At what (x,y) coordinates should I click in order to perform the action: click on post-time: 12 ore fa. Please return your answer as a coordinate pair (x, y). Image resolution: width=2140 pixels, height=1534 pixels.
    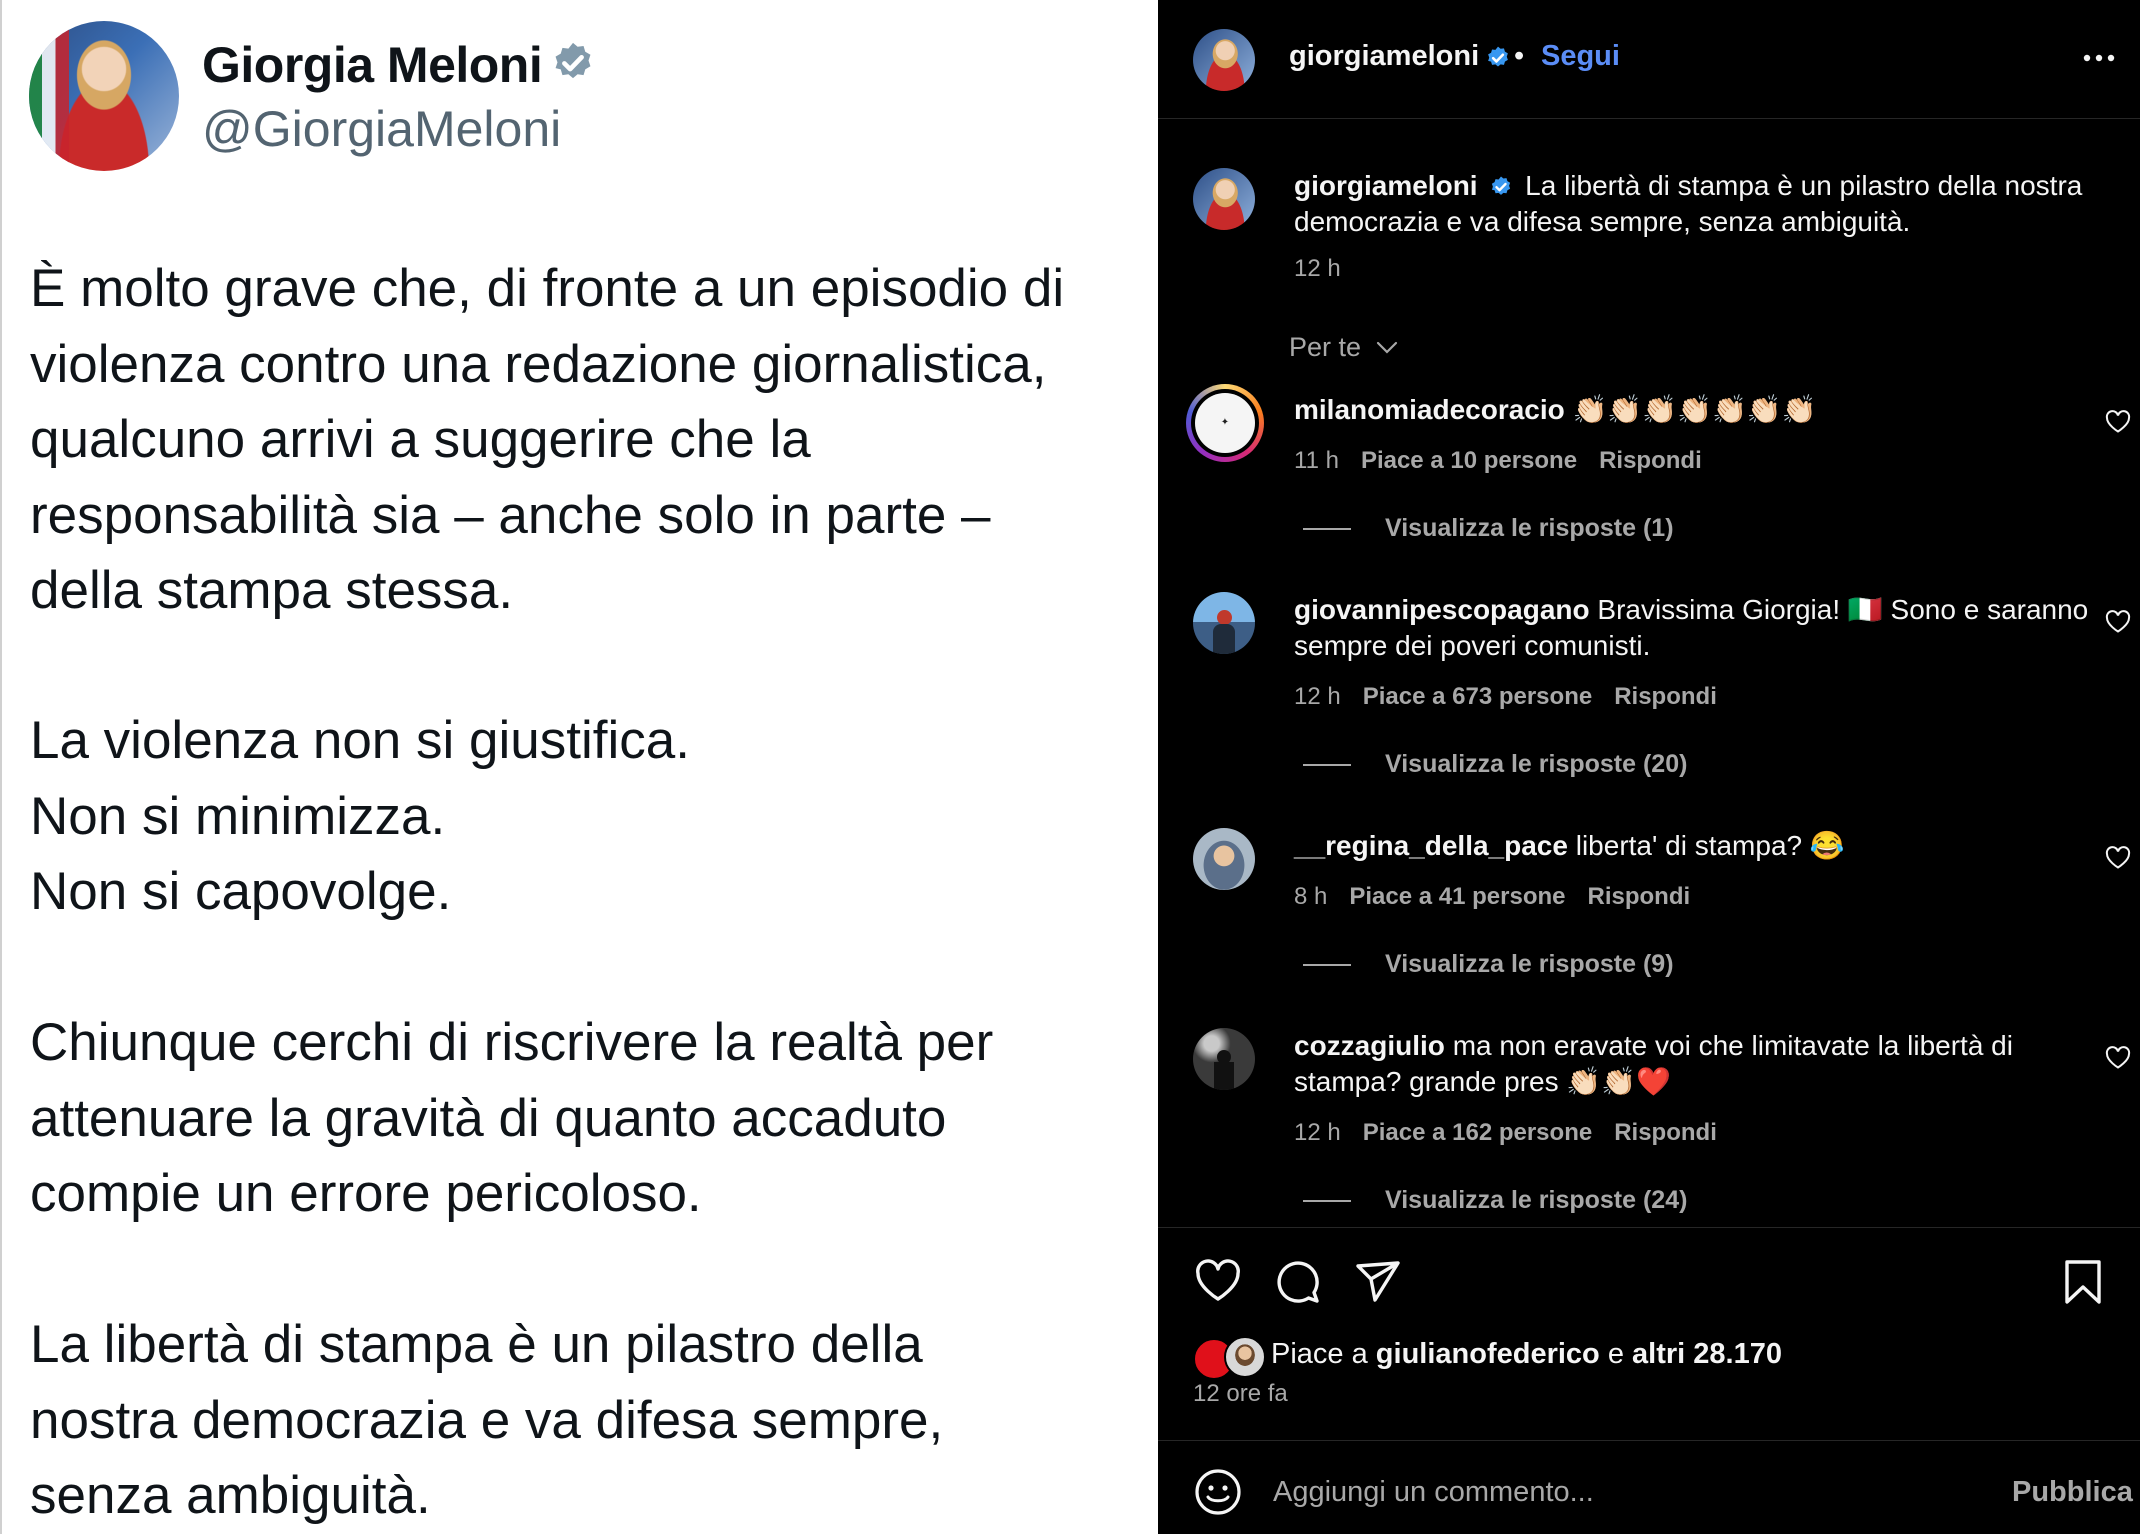
    Looking at the image, I should click on (1240, 1393).